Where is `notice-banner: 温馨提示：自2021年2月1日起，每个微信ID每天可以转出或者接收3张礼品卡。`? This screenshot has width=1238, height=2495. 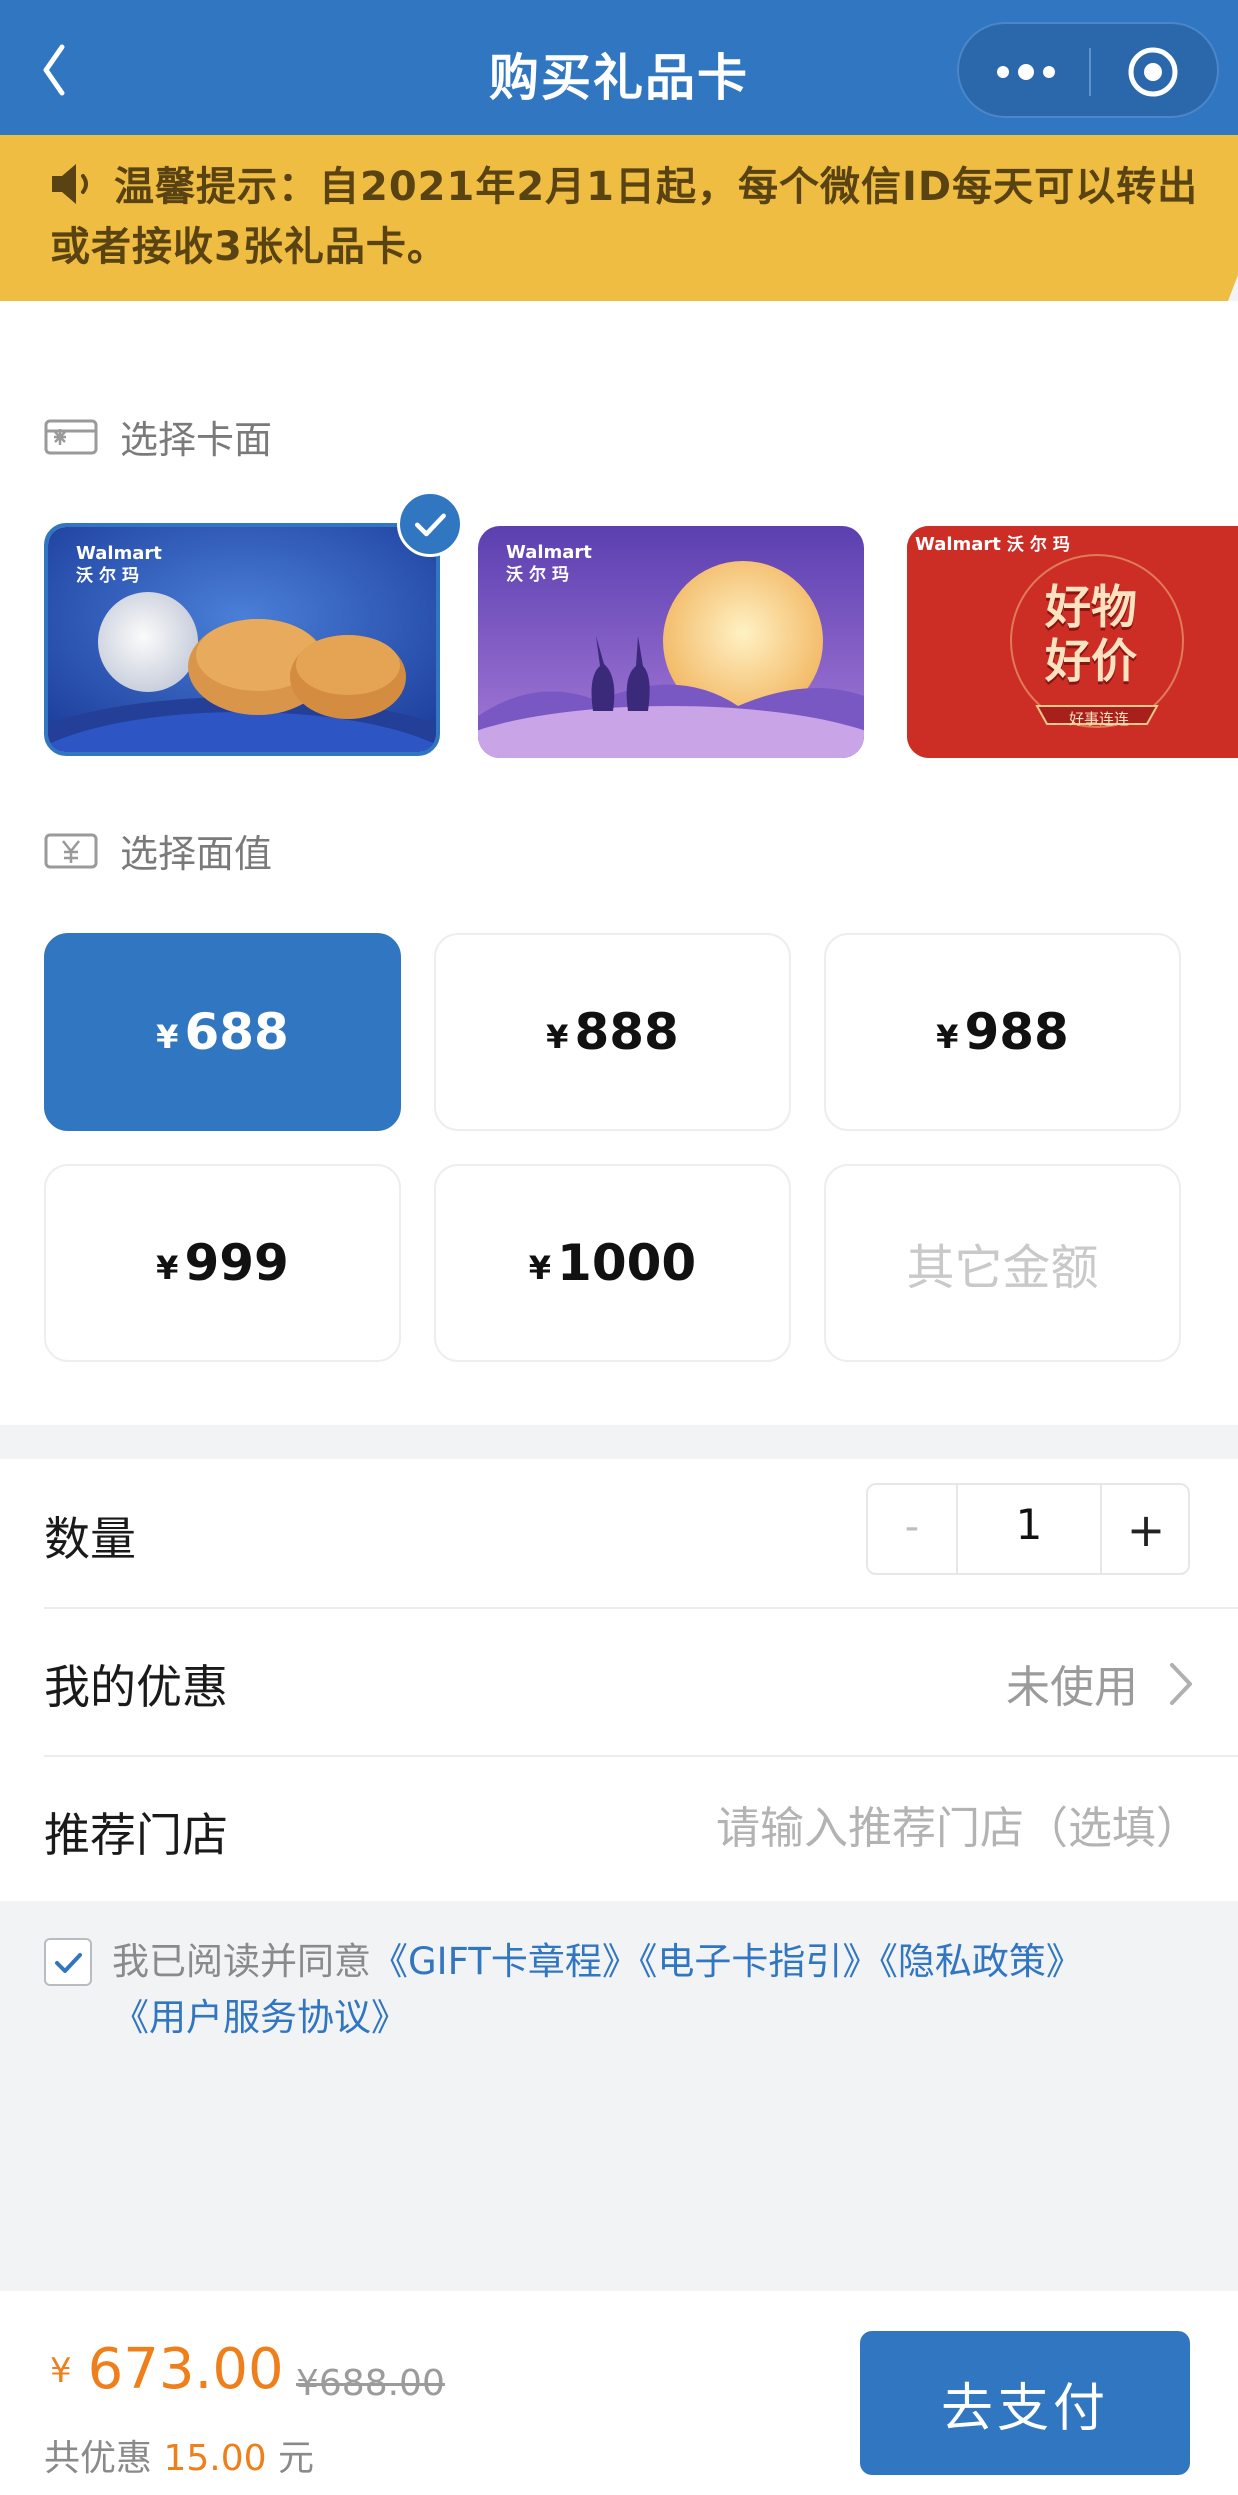 notice-banner: 温馨提示：自2021年2月1日起，每个微信ID每天可以转出或者接收3张礼品卡。 is located at coordinates (619, 218).